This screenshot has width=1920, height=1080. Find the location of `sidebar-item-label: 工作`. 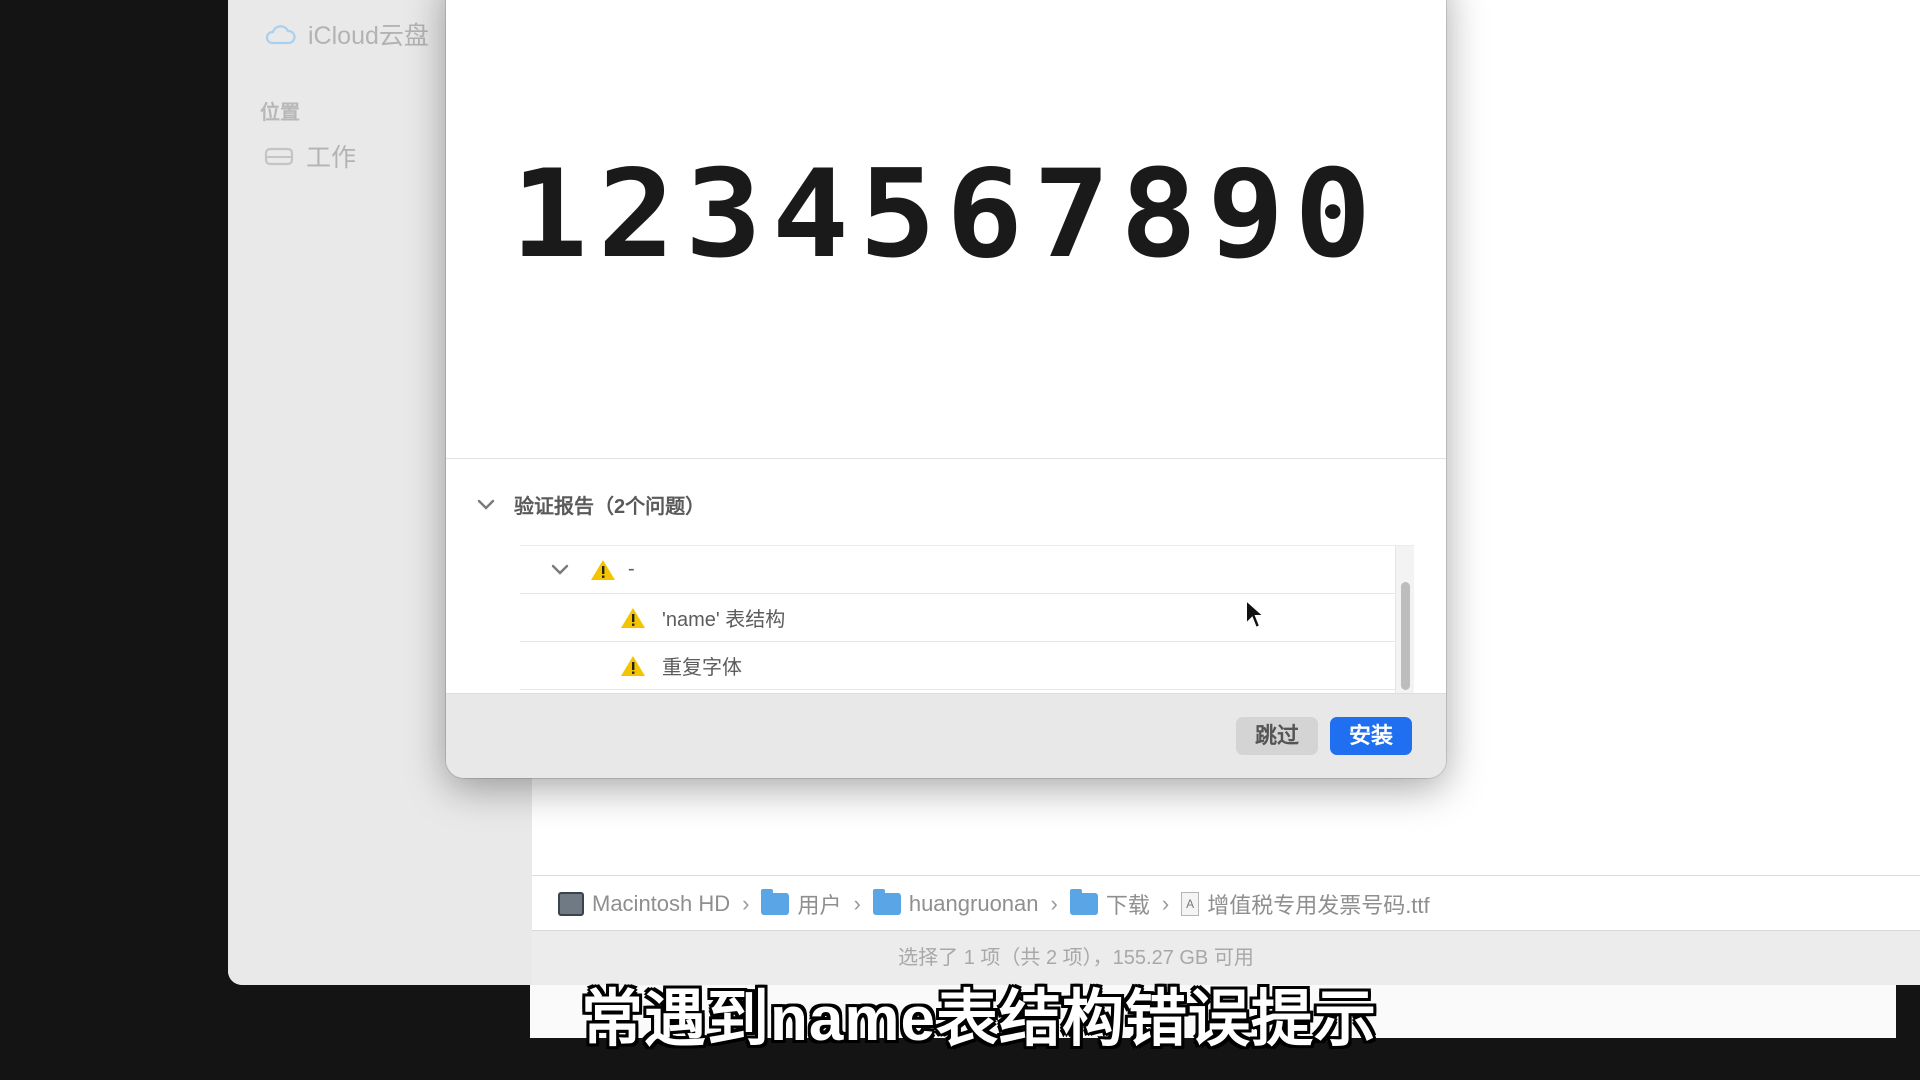

sidebar-item-label: 工作 is located at coordinates (331, 158).